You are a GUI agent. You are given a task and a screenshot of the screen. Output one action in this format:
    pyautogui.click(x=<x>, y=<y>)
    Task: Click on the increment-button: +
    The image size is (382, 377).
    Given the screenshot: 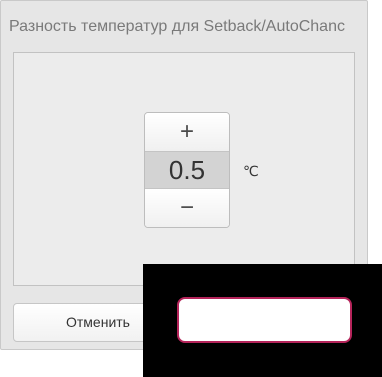 What is the action you would take?
    pyautogui.click(x=187, y=132)
    